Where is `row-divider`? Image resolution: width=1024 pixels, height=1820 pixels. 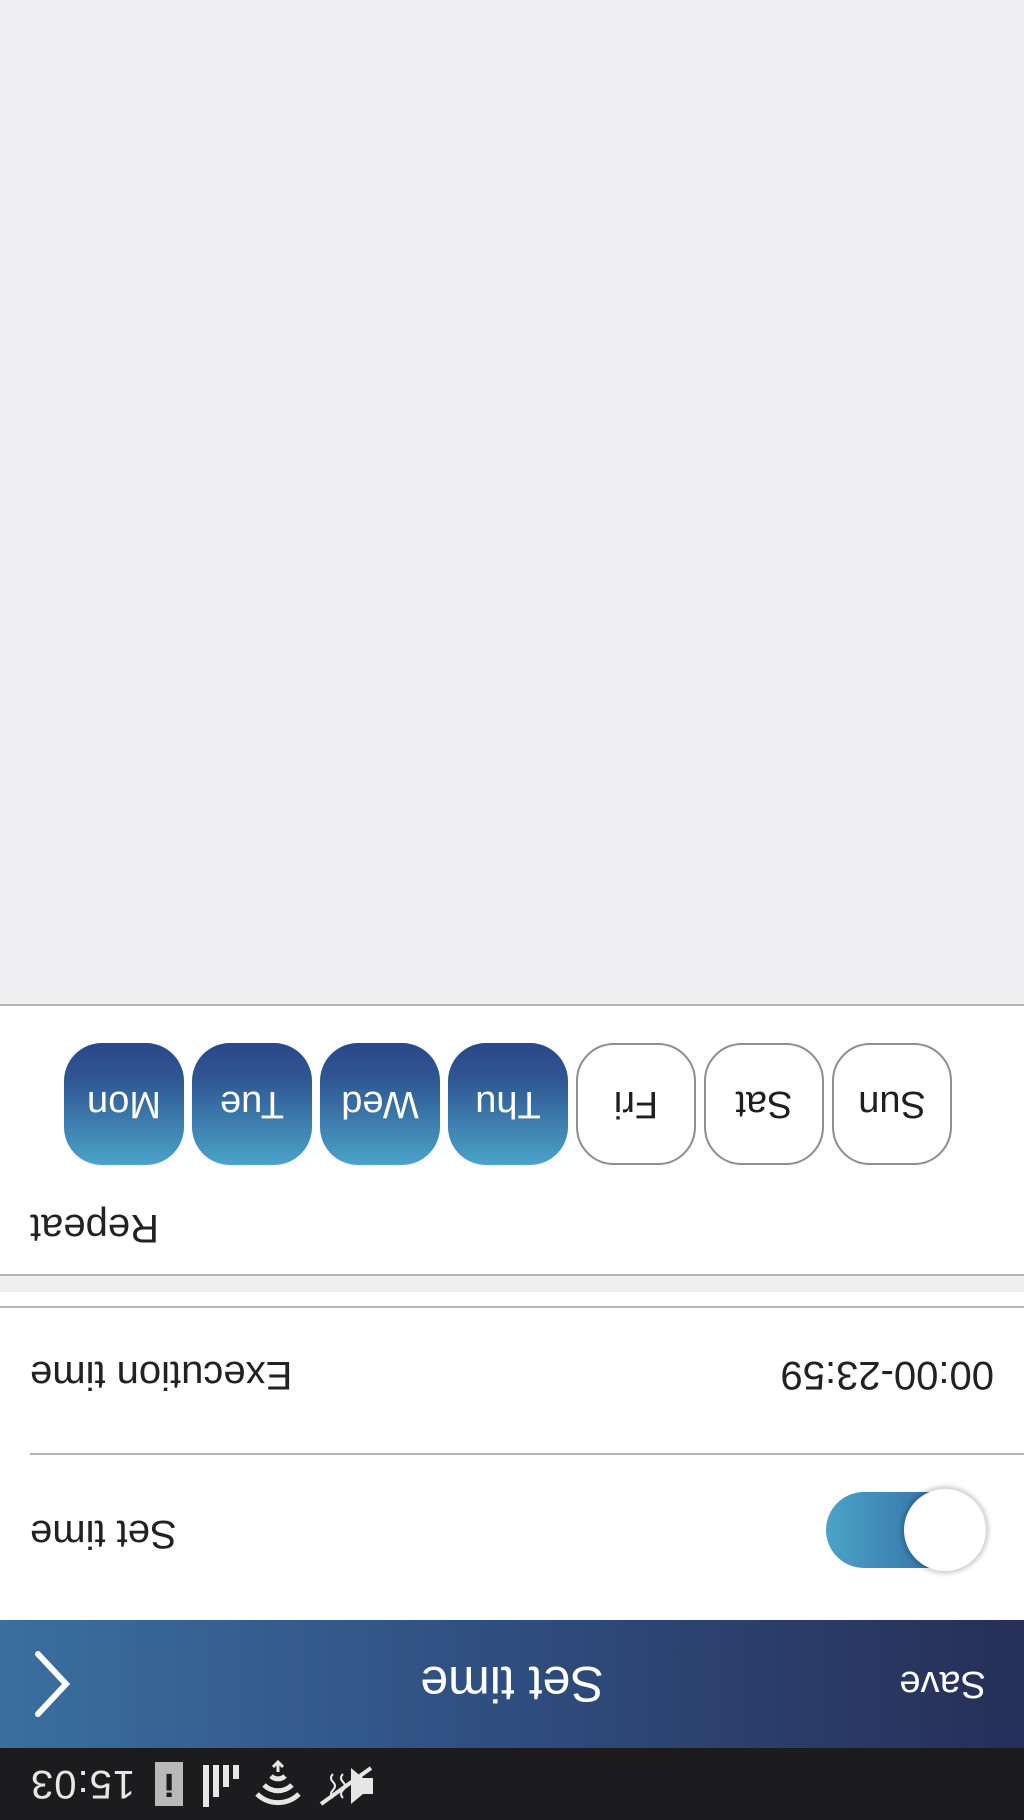
row-divider is located at coordinates (527, 1454).